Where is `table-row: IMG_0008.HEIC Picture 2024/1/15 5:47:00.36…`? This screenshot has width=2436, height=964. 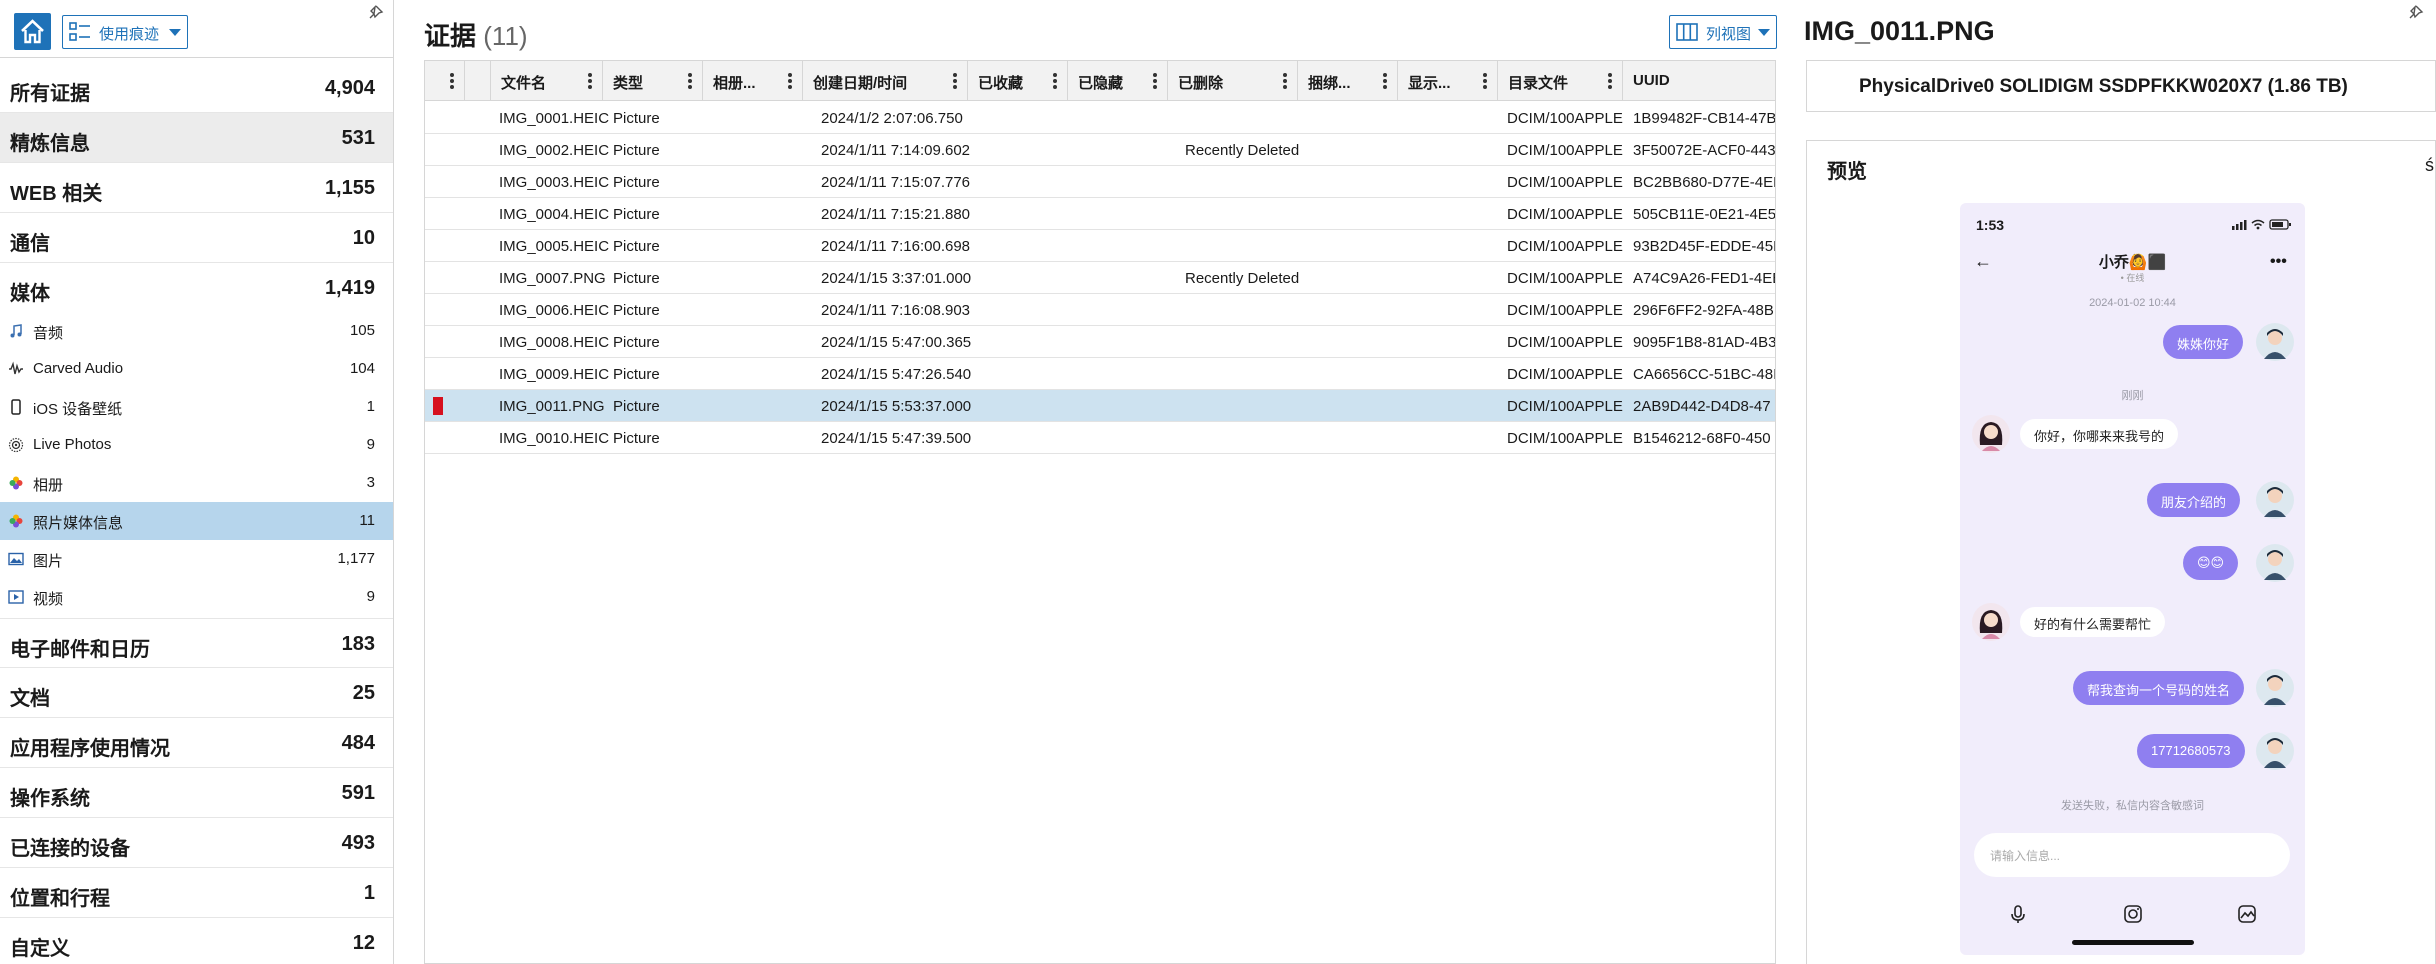 table-row: IMG_0008.HEIC Picture 2024/1/15 5:47:00.36… is located at coordinates (1100, 342).